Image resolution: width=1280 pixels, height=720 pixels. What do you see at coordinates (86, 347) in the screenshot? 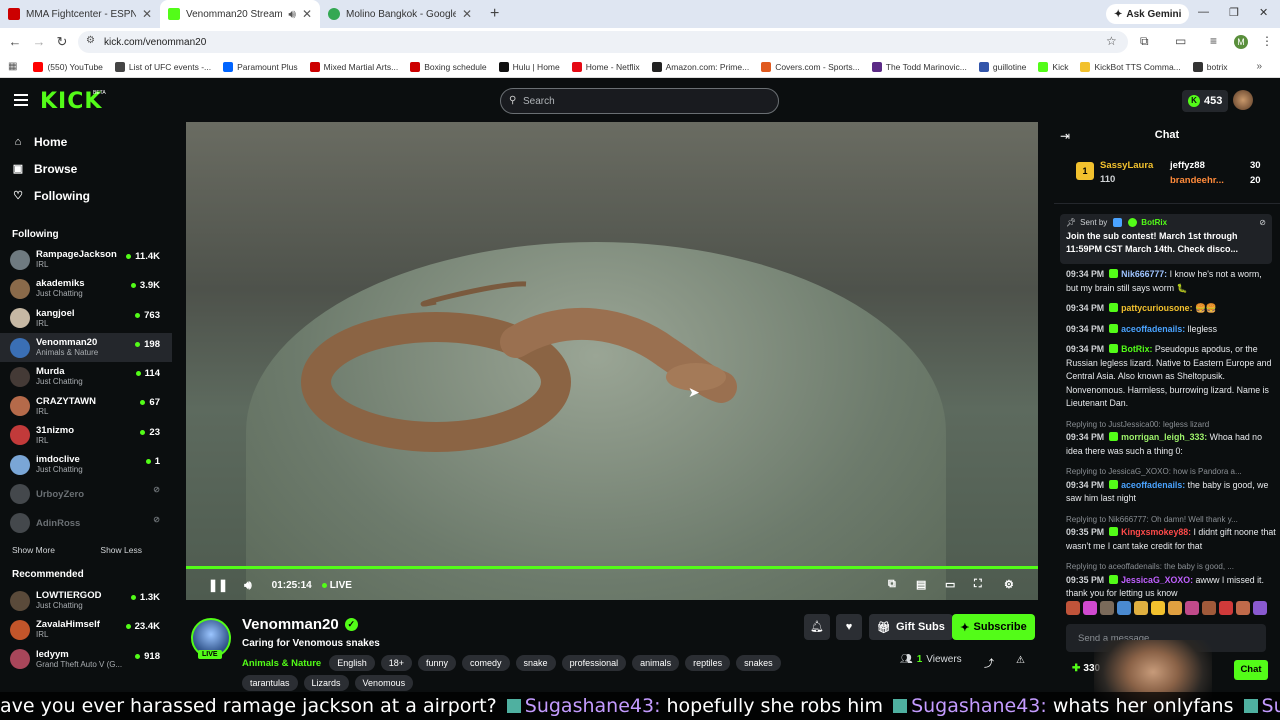
I see `sidebar-channel-venomman20: Venomman20 Animals & Nature 198` at bounding box center [86, 347].